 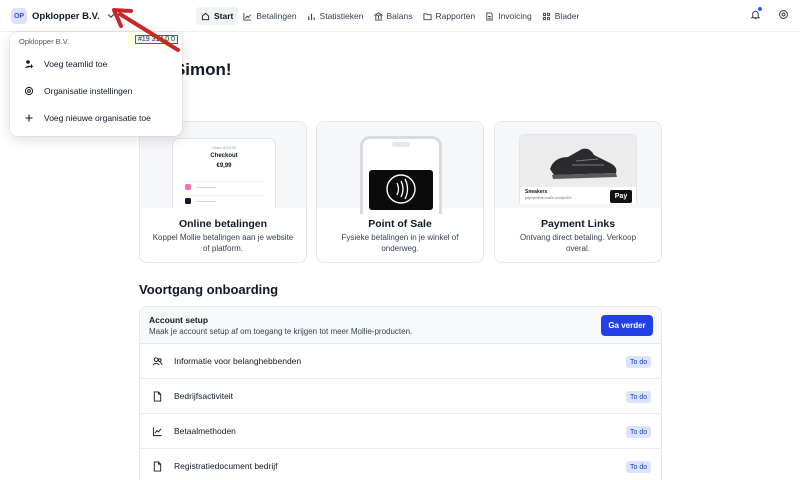 I want to click on org-name: Opklopper B.V., so click(x=66, y=16).